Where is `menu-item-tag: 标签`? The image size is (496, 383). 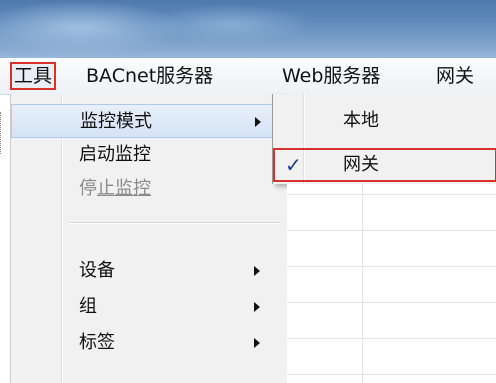
menu-item-tag: 标签 is located at coordinates (149, 343).